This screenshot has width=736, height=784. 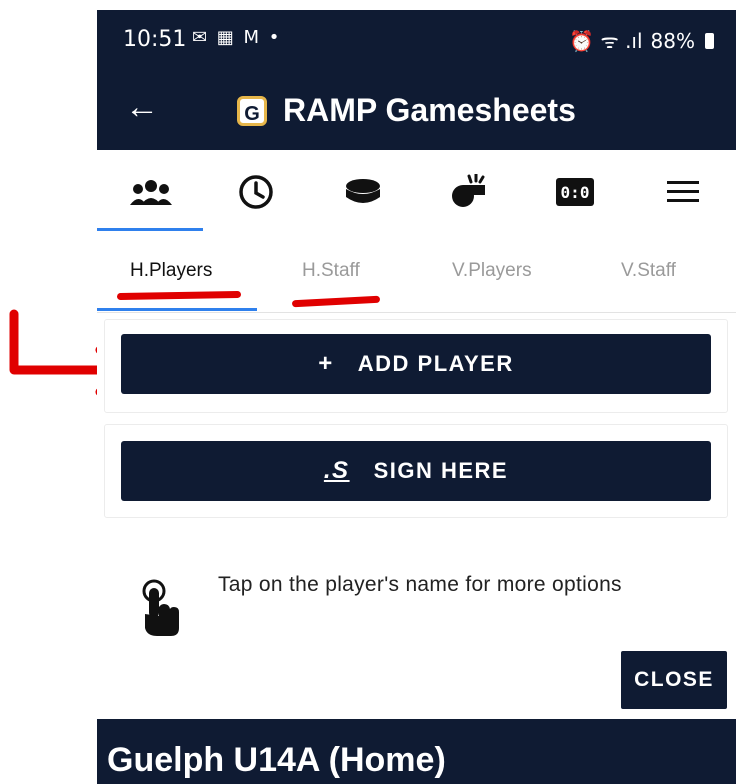 I want to click on scoreboard-icon: 0:0, so click(x=575, y=192).